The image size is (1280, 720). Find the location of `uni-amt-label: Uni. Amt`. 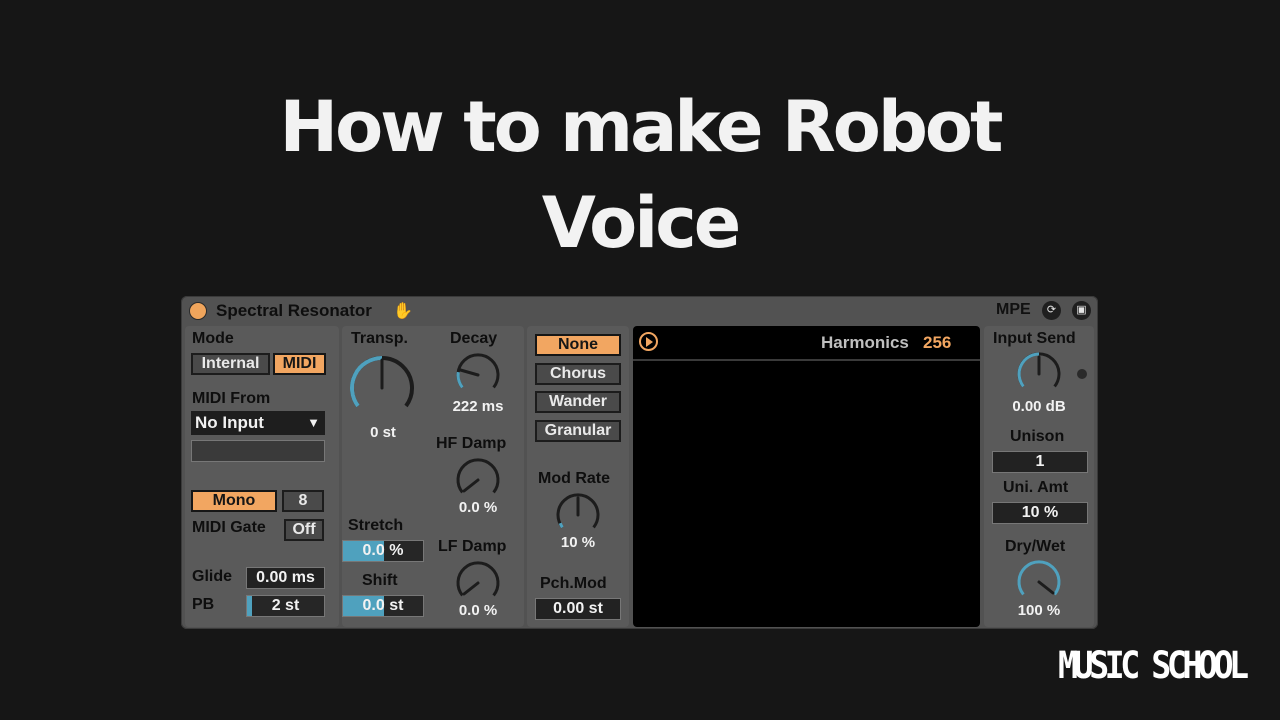

uni-amt-label: Uni. Amt is located at coordinates (1036, 487).